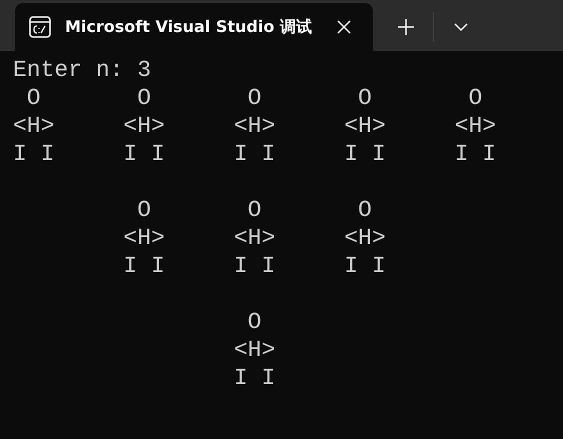 This screenshot has height=439, width=563. What do you see at coordinates (254, 266) in the screenshot?
I see `terminal-output-line: I I I I I I` at bounding box center [254, 266].